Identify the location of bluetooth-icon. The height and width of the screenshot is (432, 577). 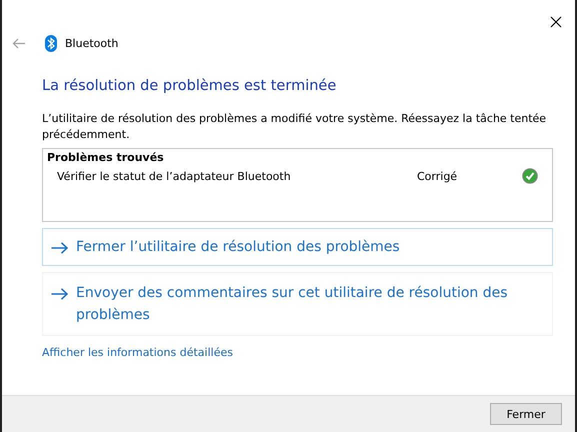
(51, 43).